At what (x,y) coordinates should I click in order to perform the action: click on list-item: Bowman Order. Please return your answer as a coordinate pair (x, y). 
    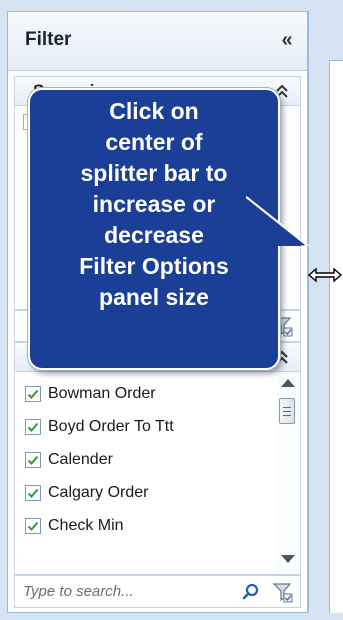
    Looking at the image, I should click on (90, 394).